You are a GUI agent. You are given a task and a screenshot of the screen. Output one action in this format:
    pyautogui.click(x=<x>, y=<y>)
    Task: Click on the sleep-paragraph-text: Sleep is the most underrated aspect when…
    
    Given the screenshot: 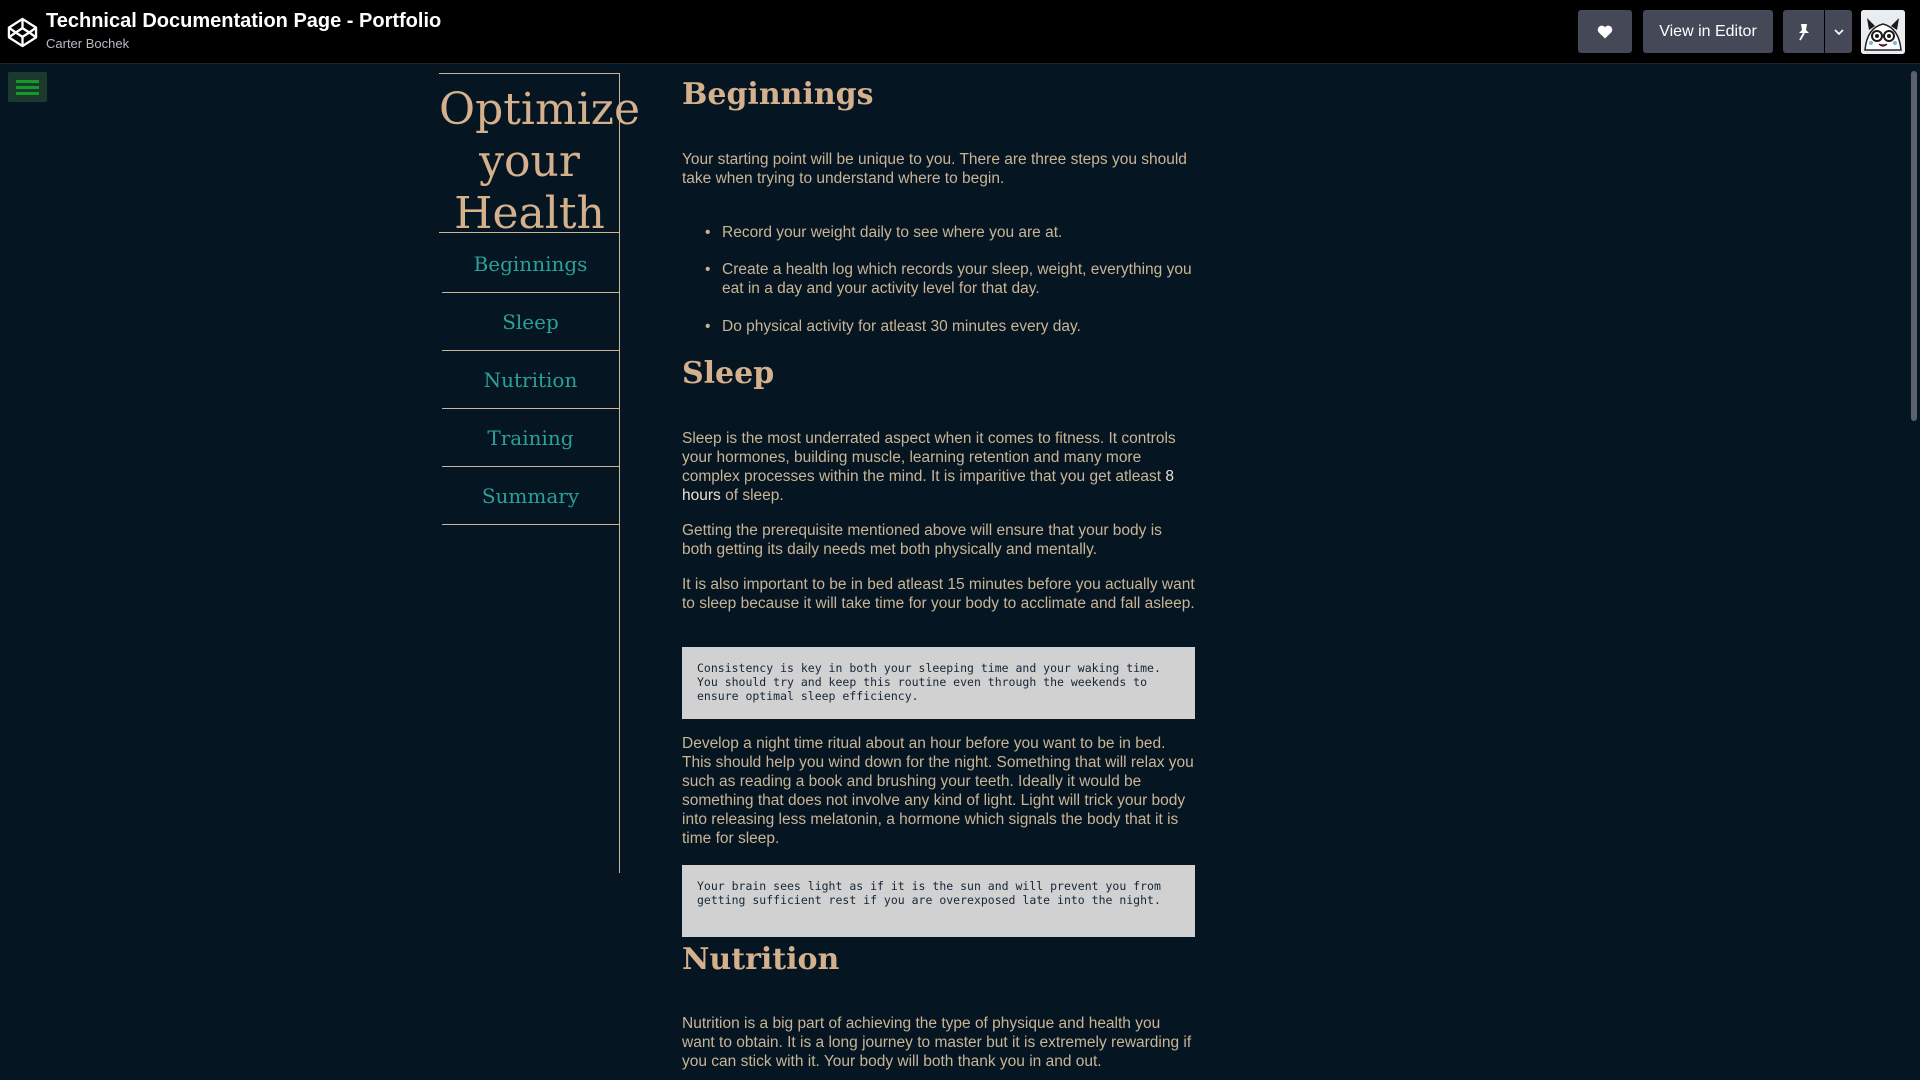 What is the action you would take?
    pyautogui.click(x=929, y=457)
    